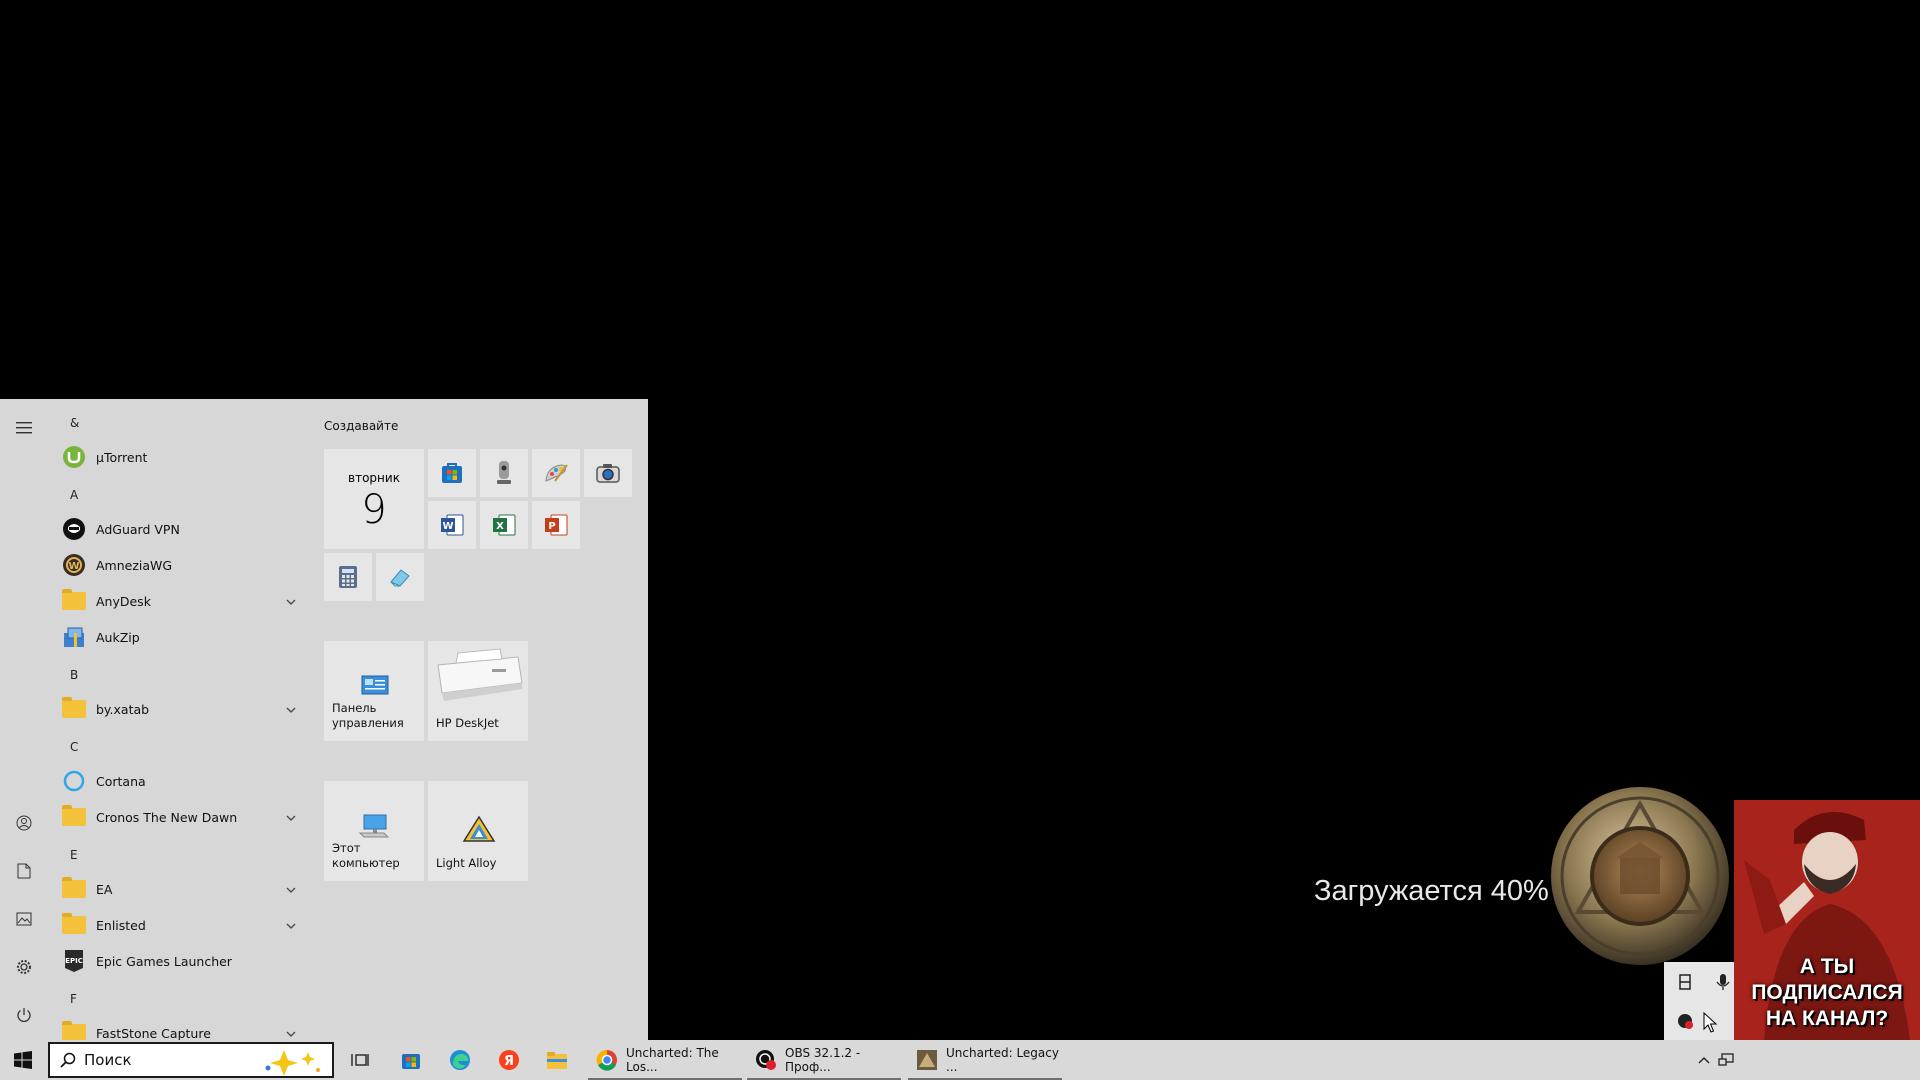 The width and height of the screenshot is (1920, 1080). I want to click on taskbar-yandex-button: Я, so click(509, 1060).